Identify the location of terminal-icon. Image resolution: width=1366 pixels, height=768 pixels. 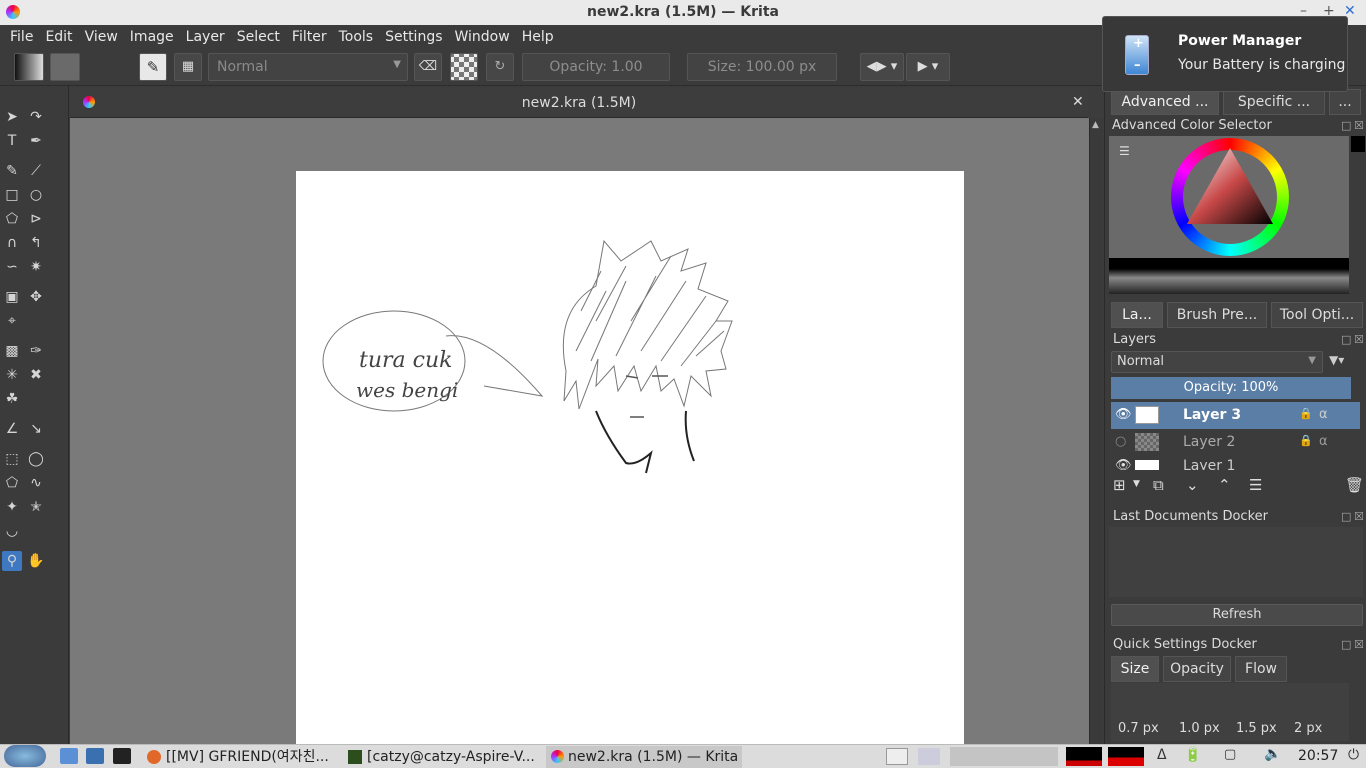
(122, 756).